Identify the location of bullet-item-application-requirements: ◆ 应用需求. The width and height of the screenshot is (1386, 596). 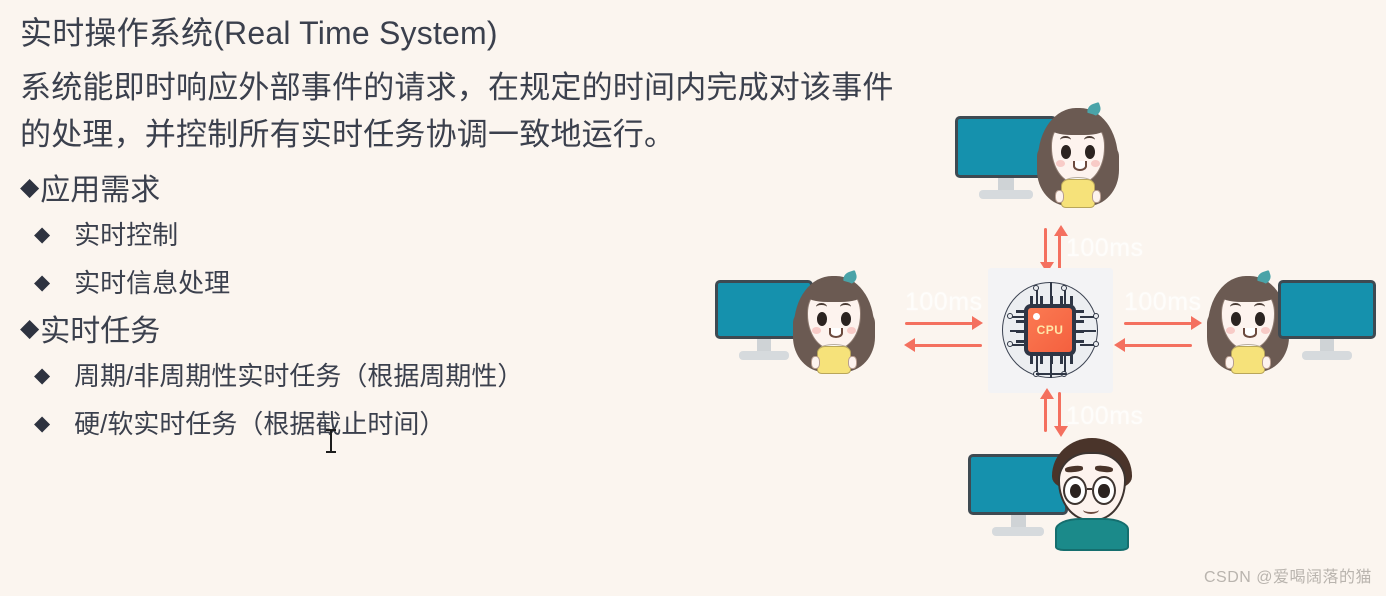
(360, 186).